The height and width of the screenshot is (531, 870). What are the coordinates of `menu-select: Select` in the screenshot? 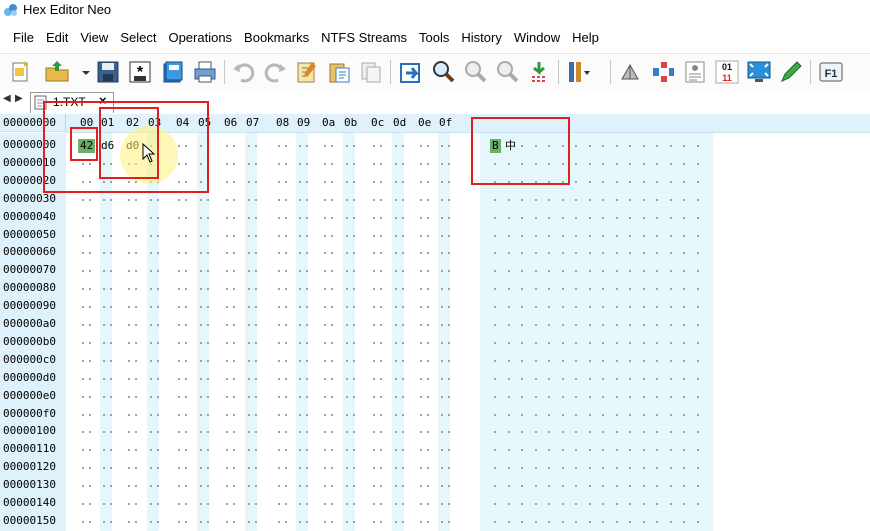 It's located at (138, 38).